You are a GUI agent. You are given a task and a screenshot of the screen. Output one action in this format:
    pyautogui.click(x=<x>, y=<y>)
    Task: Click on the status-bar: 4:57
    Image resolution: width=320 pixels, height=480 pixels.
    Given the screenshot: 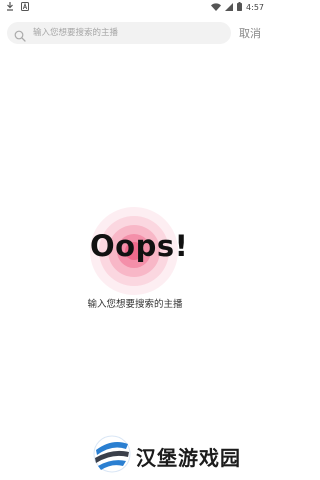 What is the action you would take?
    pyautogui.click(x=135, y=7)
    